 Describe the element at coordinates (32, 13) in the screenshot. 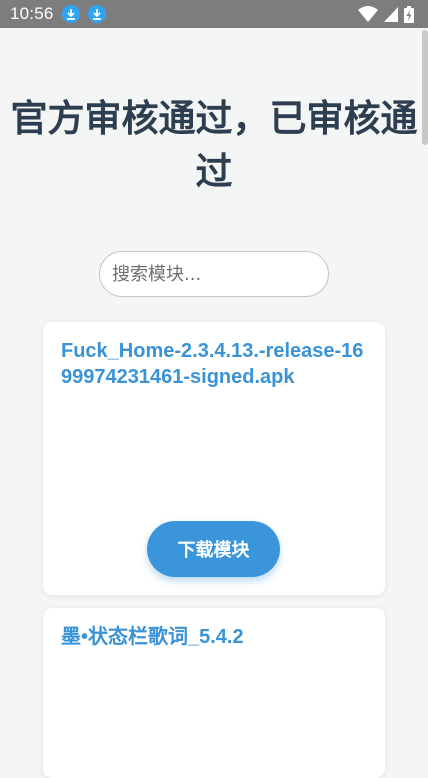

I see `status-time: 10:56` at that location.